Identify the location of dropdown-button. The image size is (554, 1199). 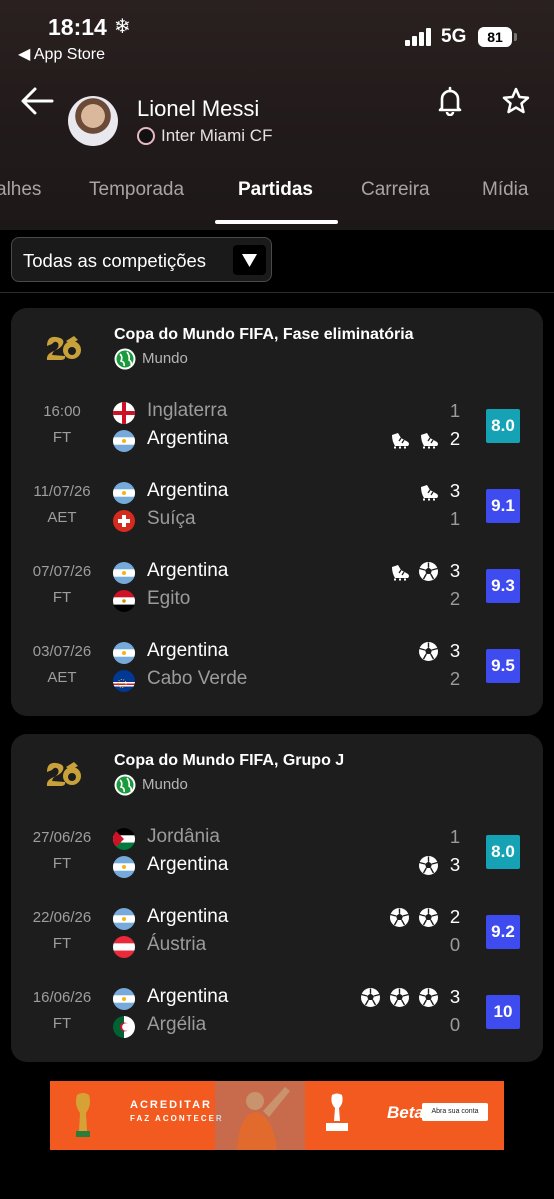
(249, 260).